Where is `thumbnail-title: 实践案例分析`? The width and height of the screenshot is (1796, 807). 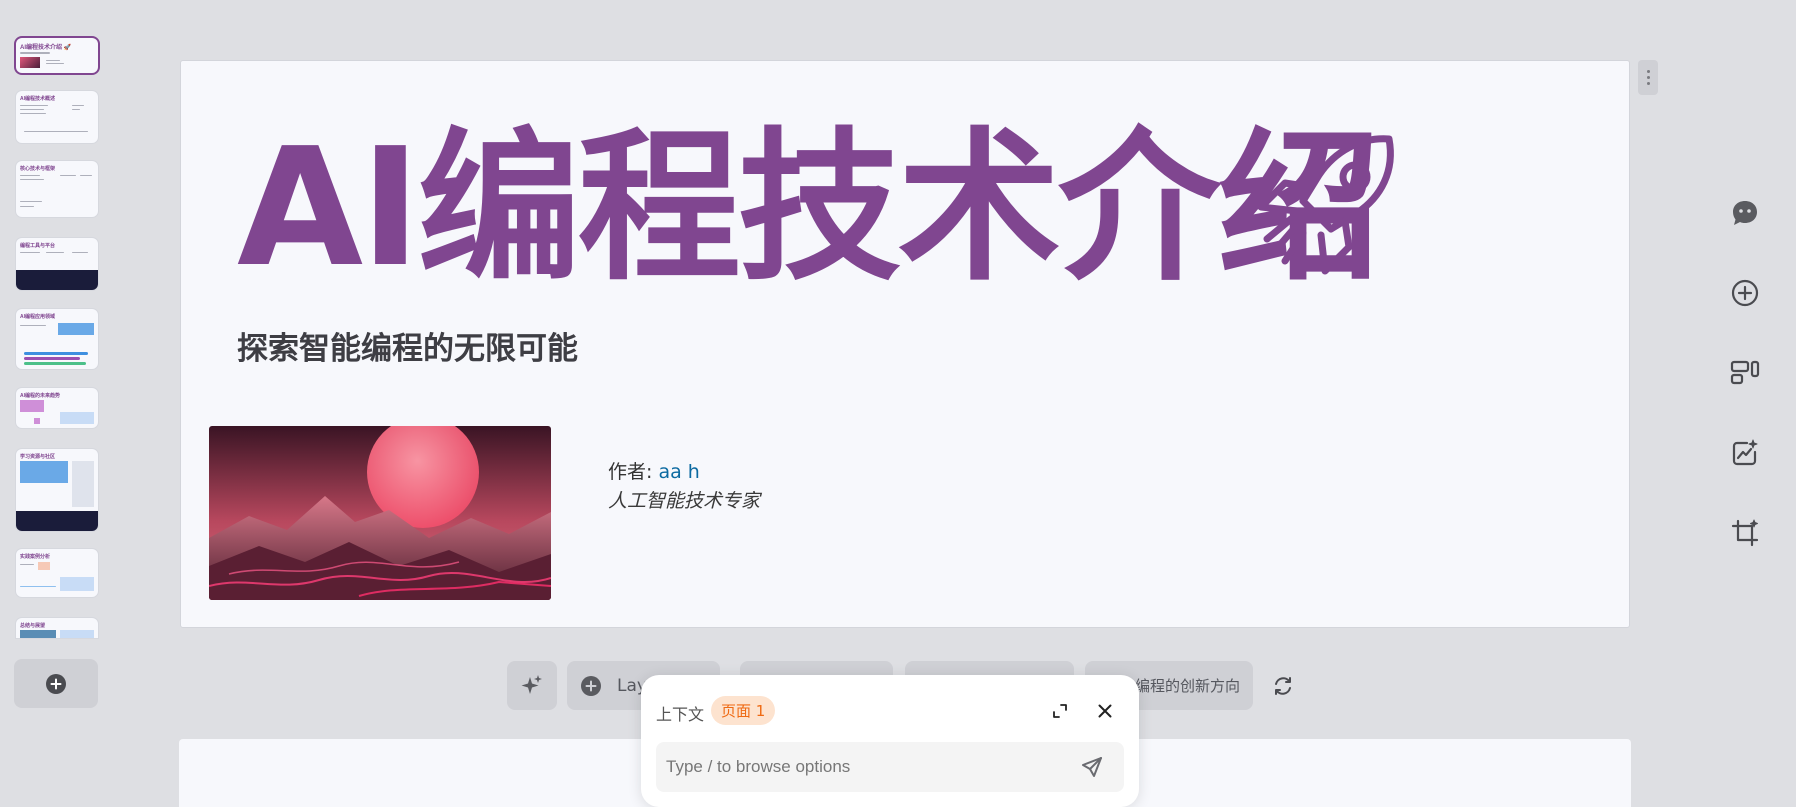
thumbnail-title: 实践案例分析 is located at coordinates (35, 557).